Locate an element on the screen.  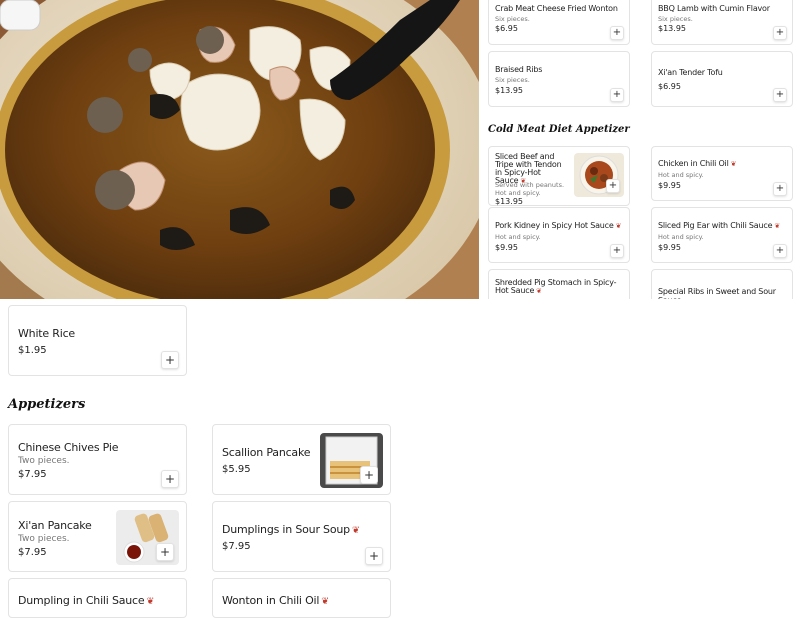
item-title: Chinese Chives Pie is located at coordinates (68, 447).